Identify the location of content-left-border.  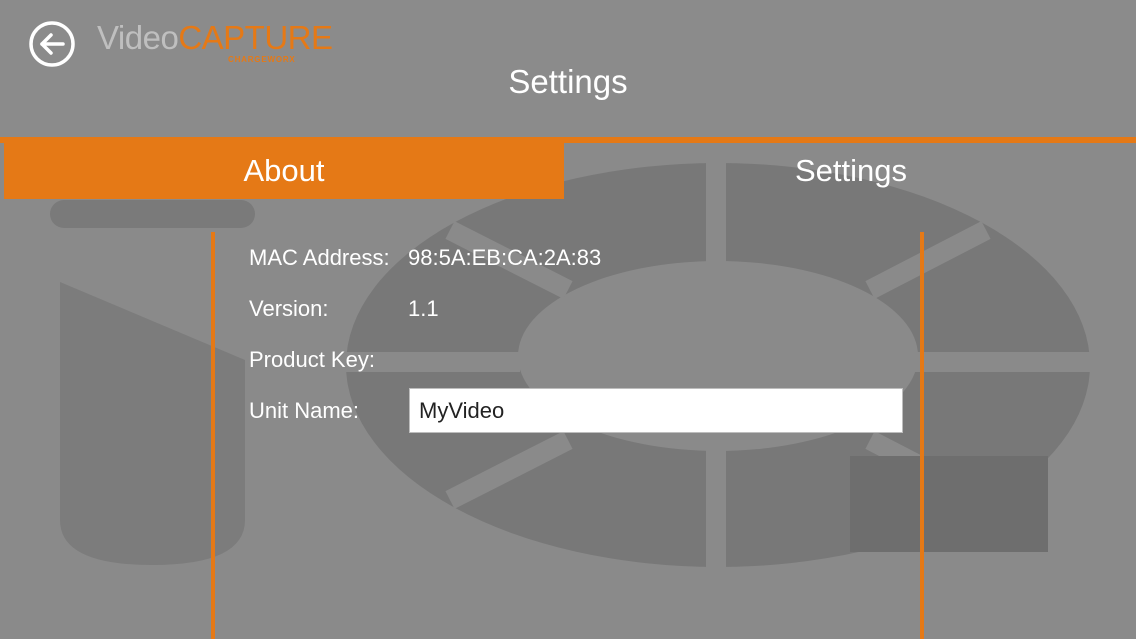
(213, 435).